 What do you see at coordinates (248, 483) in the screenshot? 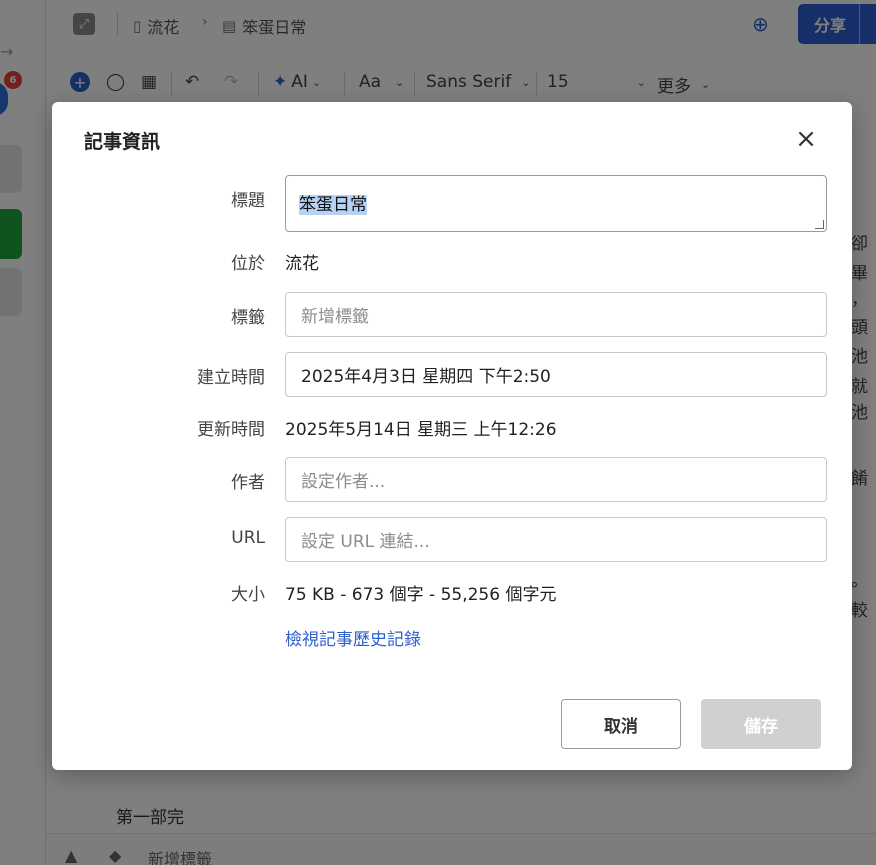
I see `author-label: 作者` at bounding box center [248, 483].